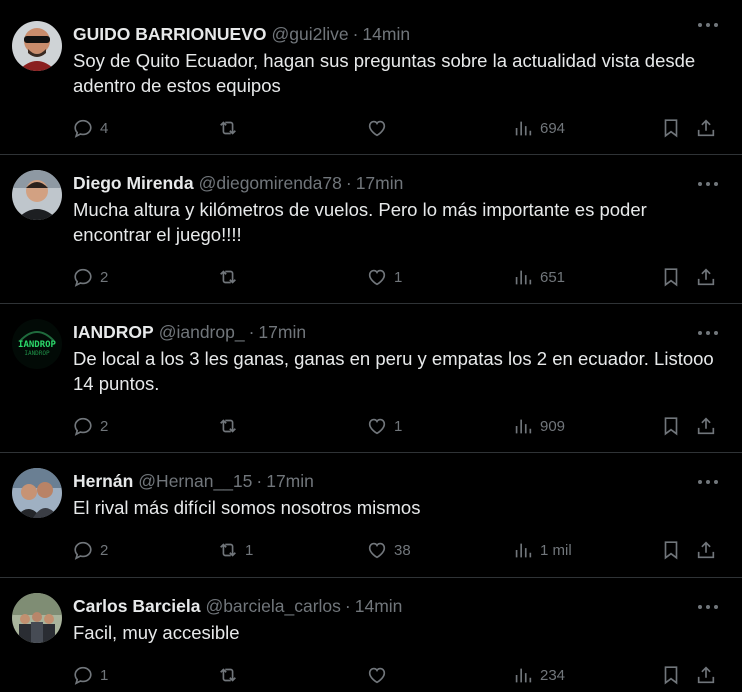  I want to click on view-count: 1 mil, so click(556, 550).